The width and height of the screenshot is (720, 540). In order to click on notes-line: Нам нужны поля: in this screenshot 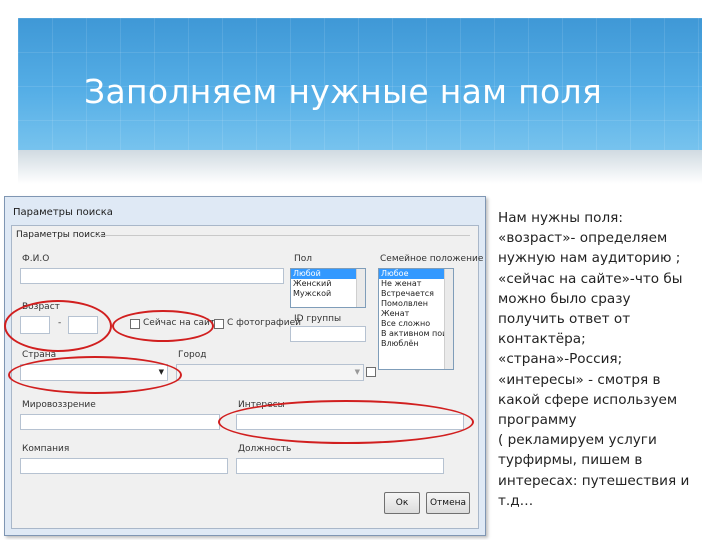, I will do `click(560, 218)`.